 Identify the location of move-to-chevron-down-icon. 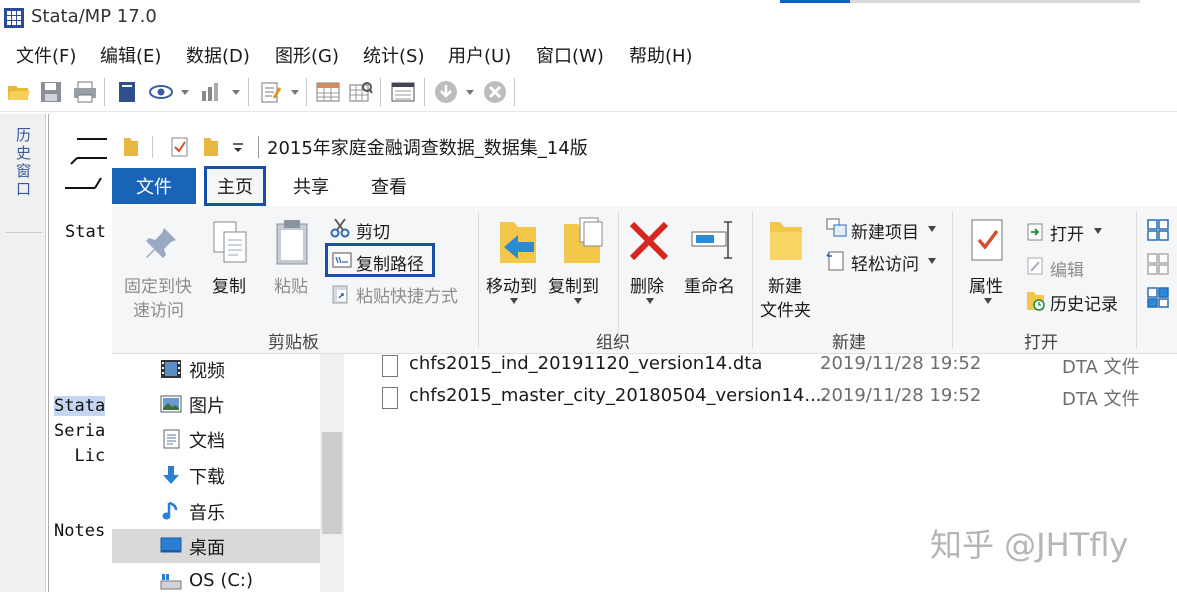
(514, 301).